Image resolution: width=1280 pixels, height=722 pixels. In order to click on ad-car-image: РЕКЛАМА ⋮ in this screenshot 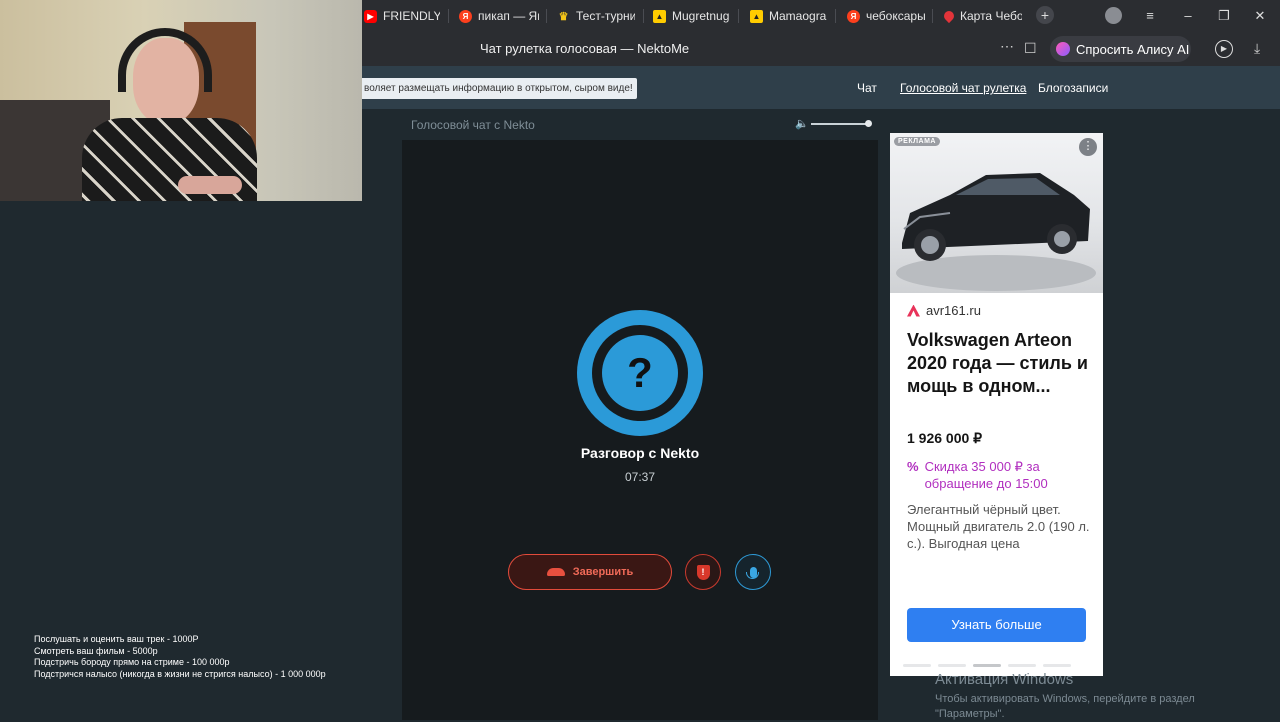, I will do `click(996, 213)`.